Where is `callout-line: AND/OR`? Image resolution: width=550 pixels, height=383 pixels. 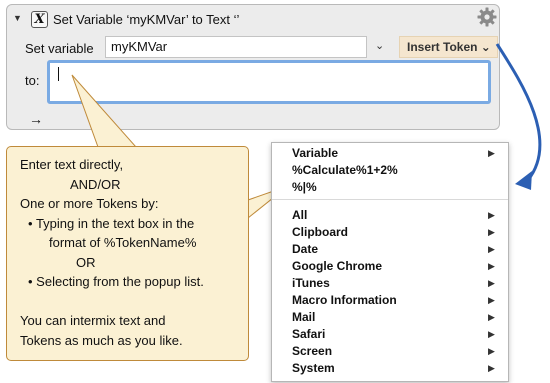
callout-line: AND/OR is located at coordinates (95, 184).